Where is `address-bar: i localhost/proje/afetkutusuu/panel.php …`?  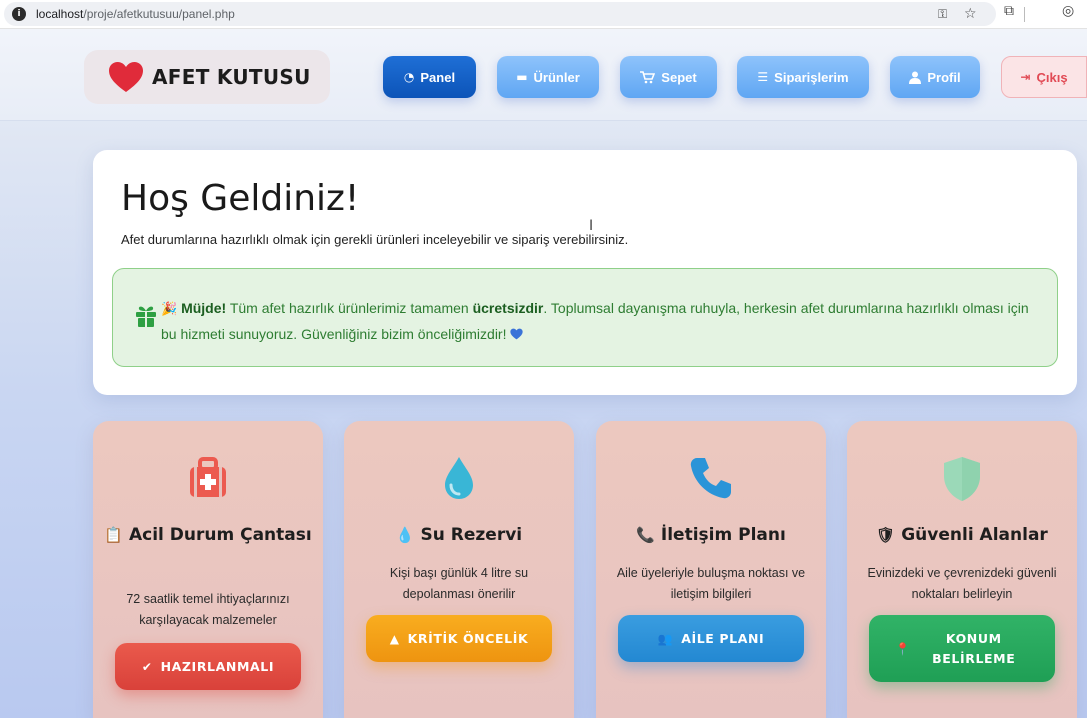 address-bar: i localhost/proje/afetkutusuu/panel.php … is located at coordinates (500, 14).